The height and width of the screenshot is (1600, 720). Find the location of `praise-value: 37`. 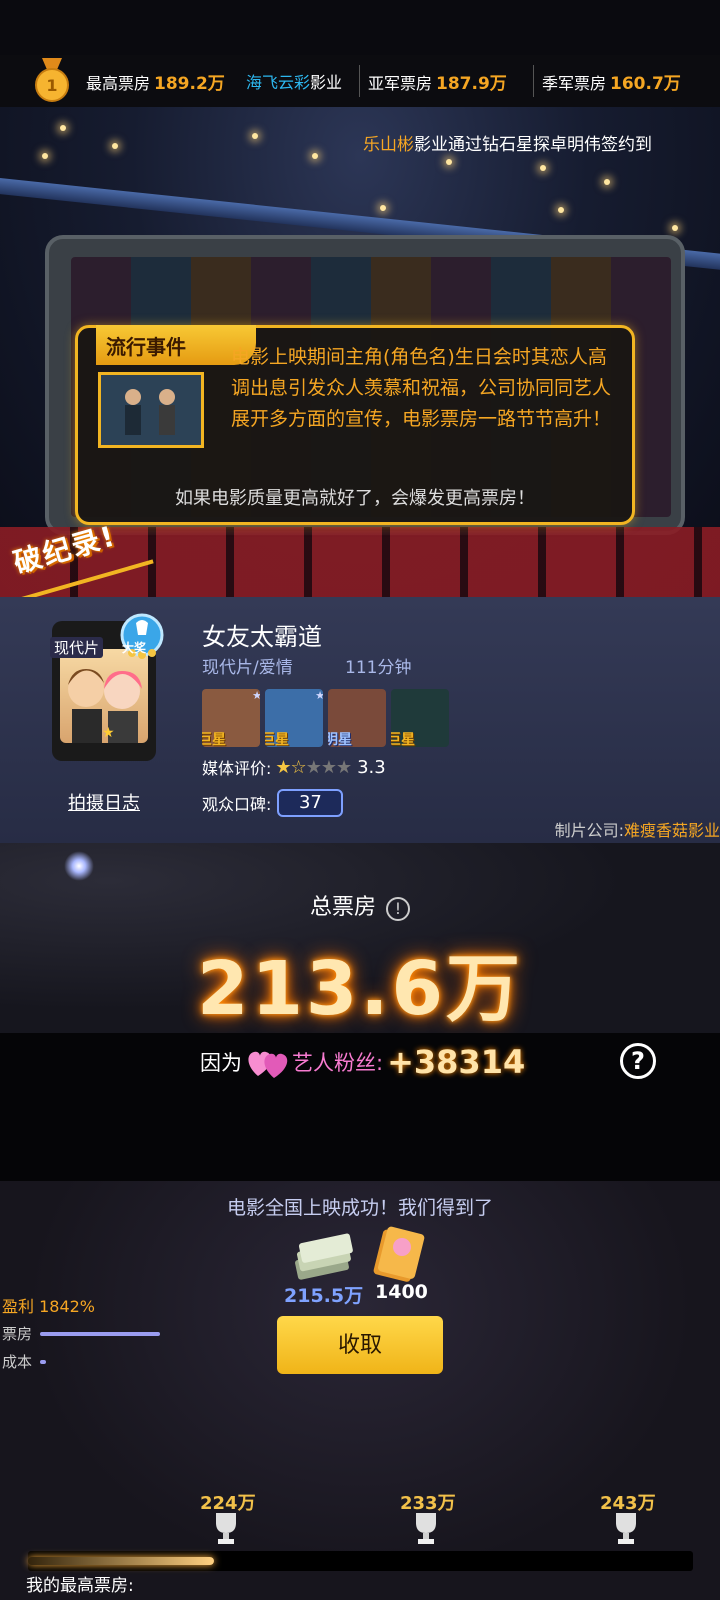

praise-value: 37 is located at coordinates (310, 803).